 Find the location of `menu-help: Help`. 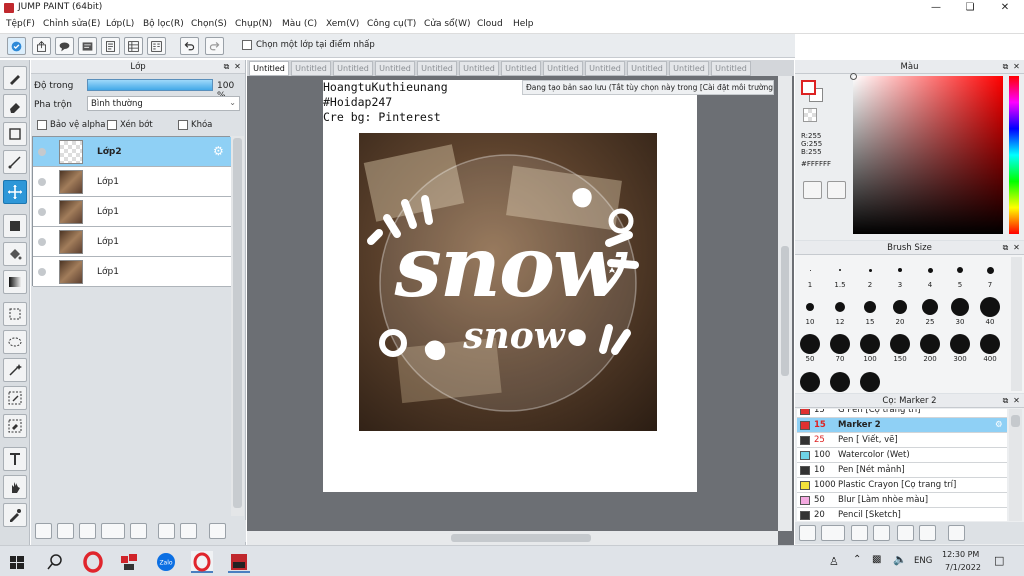

menu-help: Help is located at coordinates (523, 24).